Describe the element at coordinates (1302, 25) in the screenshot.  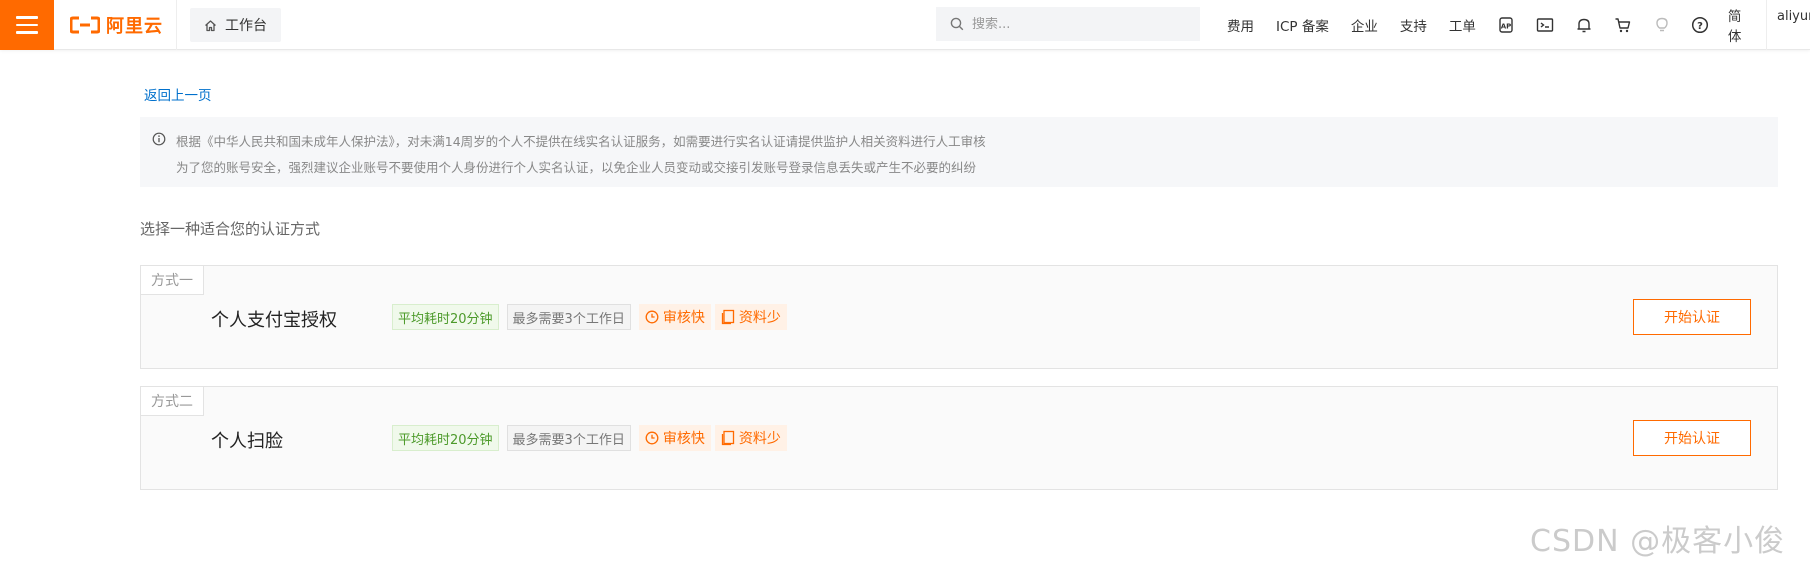
I see `nav-icp-filing: ICP 备案` at that location.